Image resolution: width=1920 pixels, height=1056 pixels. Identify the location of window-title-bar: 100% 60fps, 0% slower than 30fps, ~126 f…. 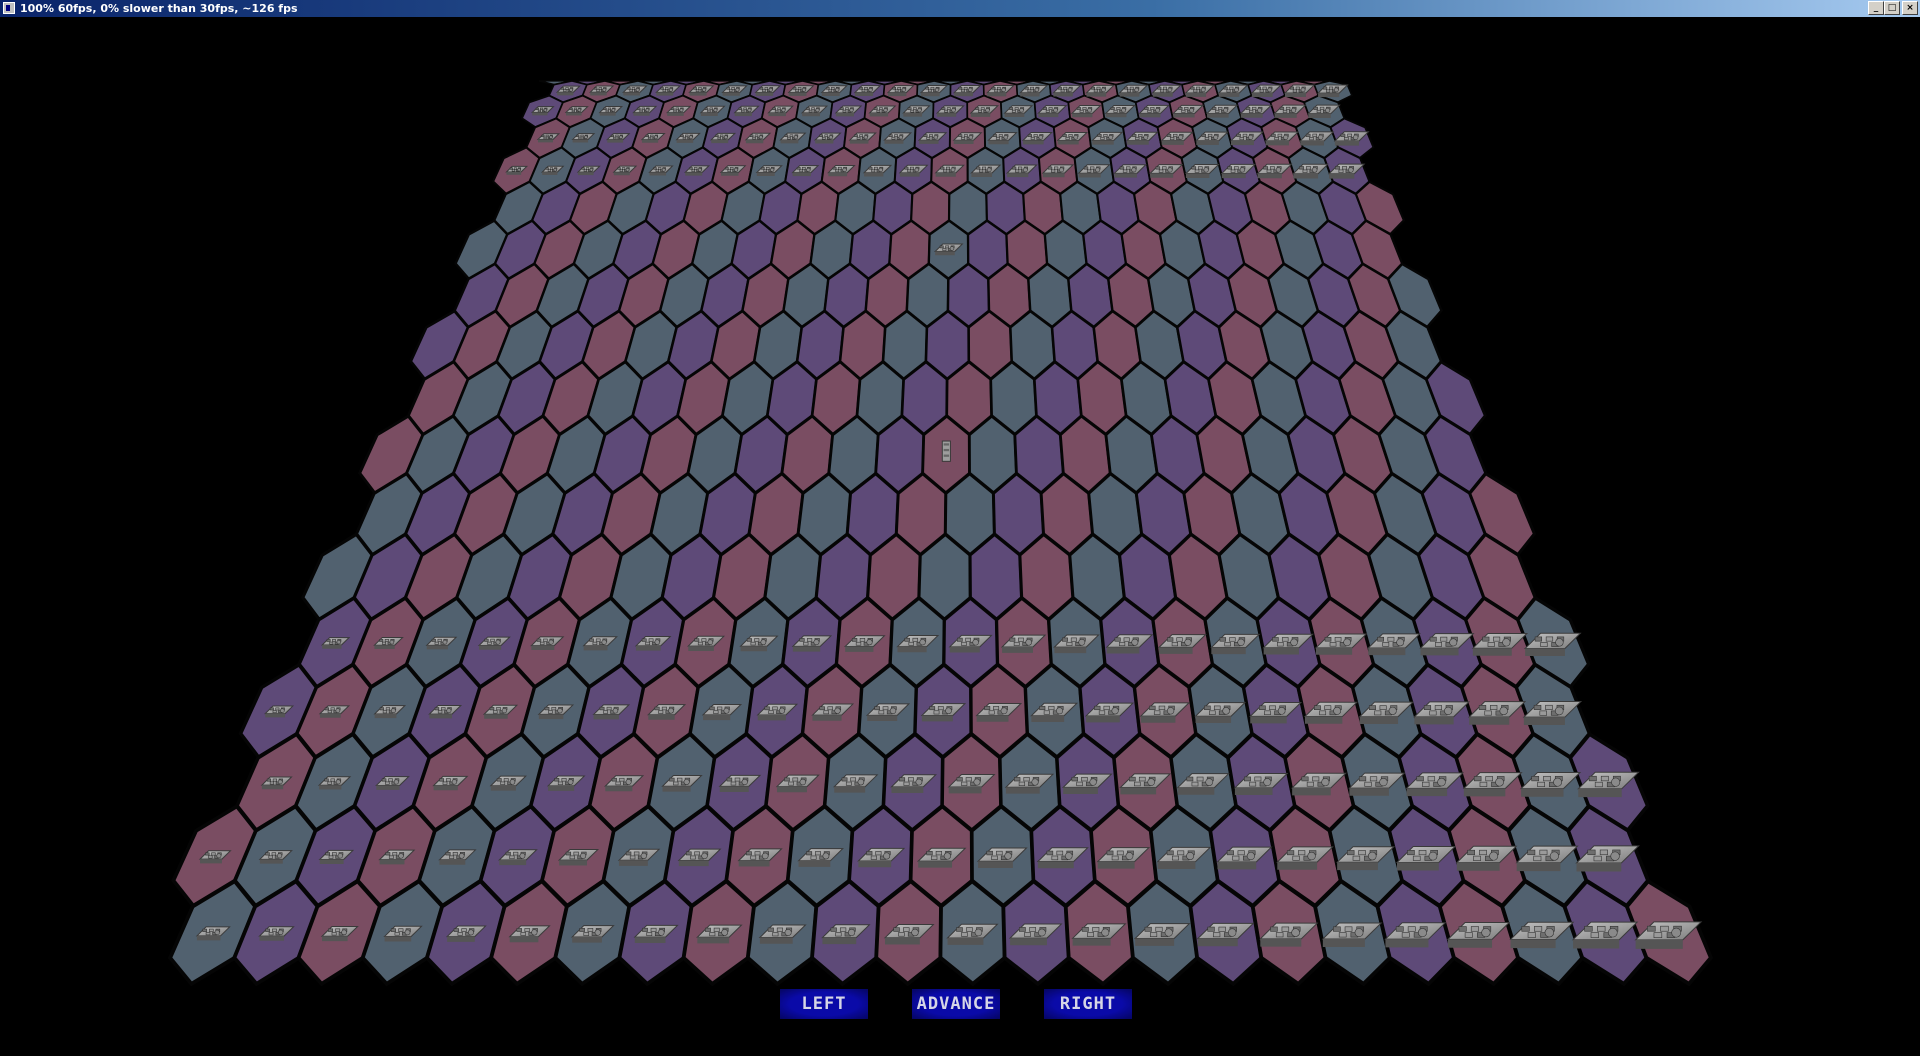
(960, 8).